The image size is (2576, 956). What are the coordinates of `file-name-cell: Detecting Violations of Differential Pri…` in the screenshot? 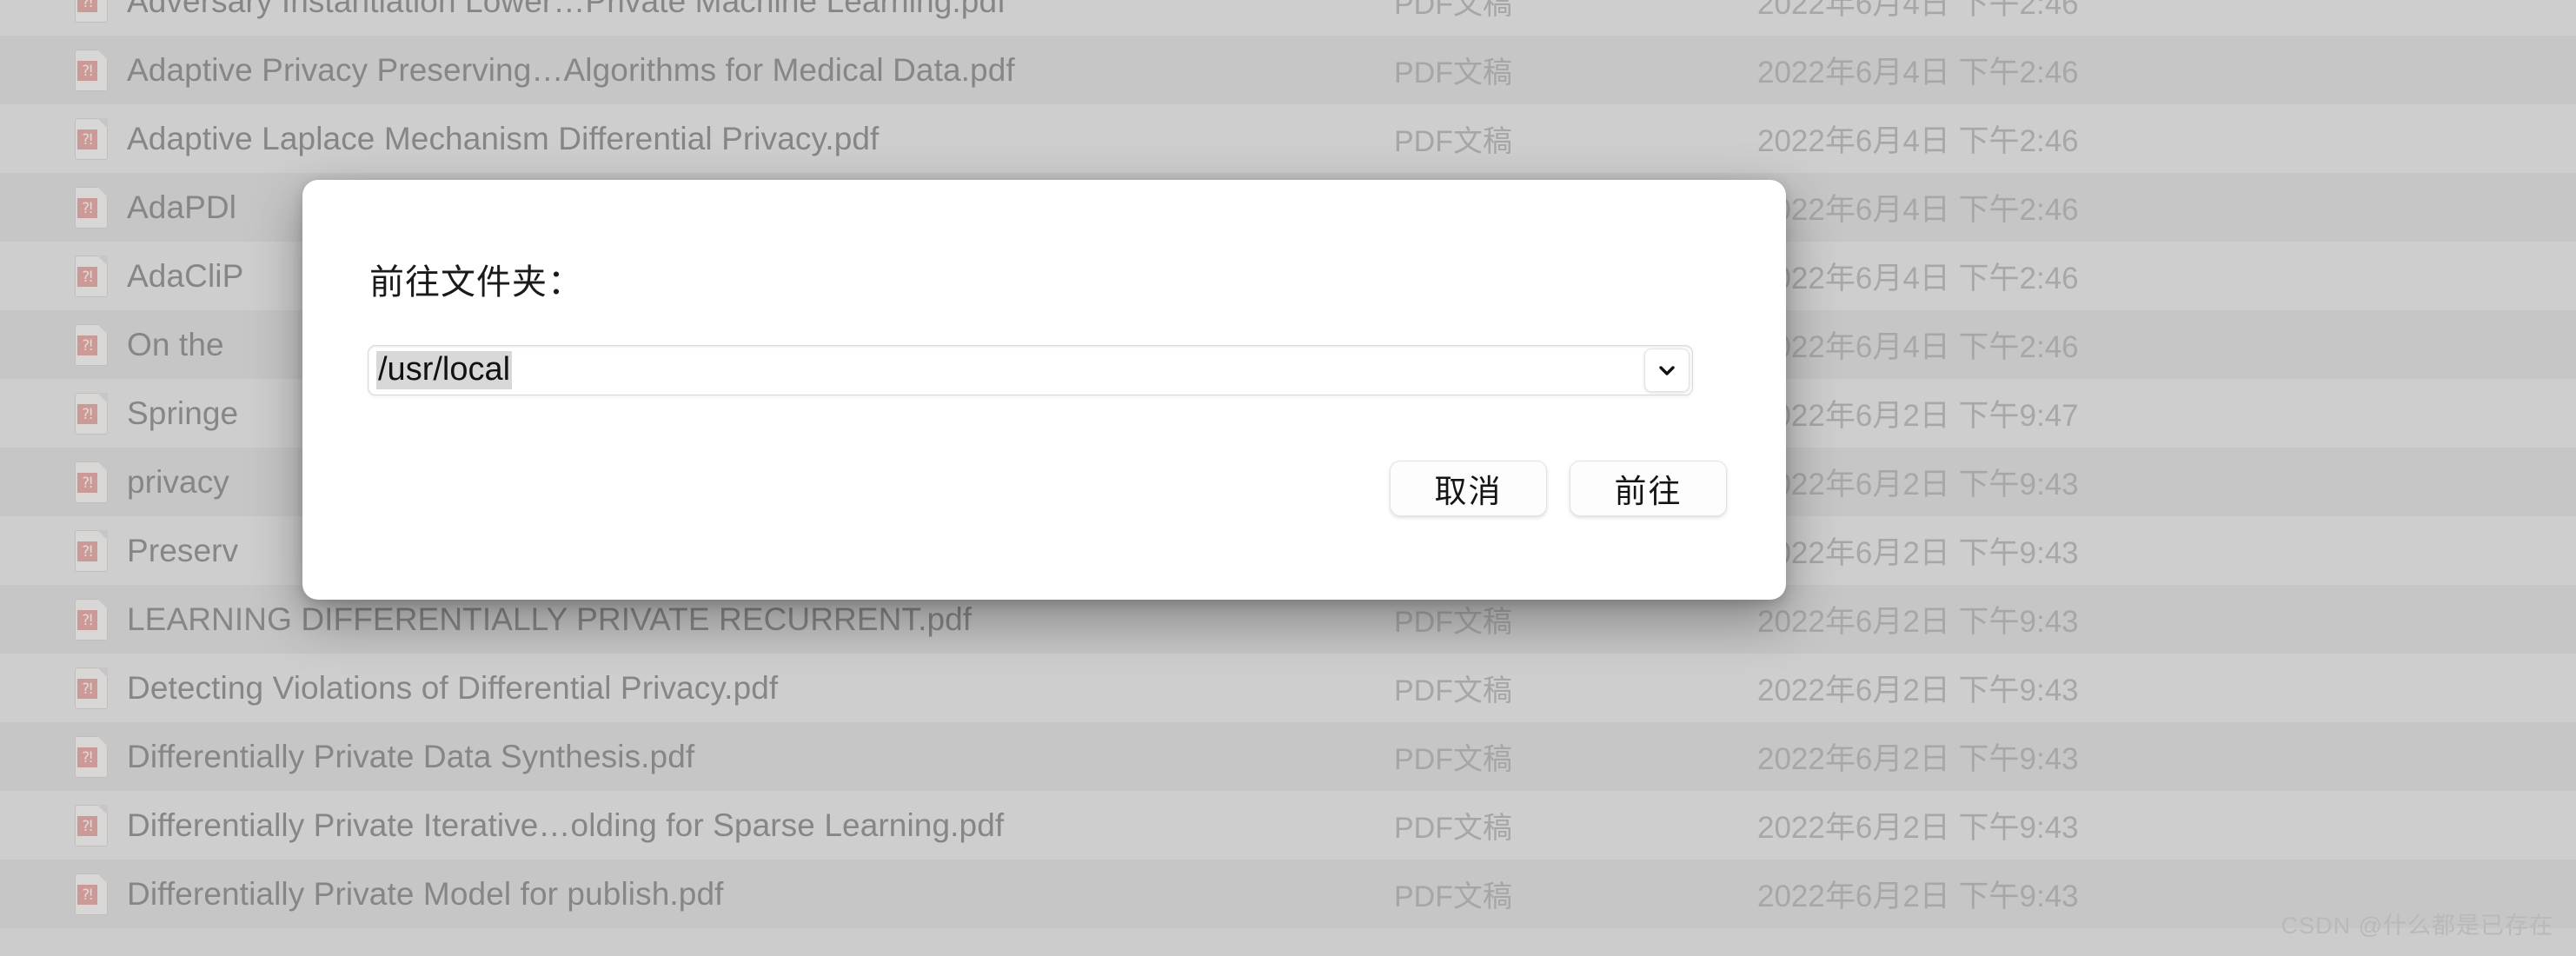 It's located at (453, 687).